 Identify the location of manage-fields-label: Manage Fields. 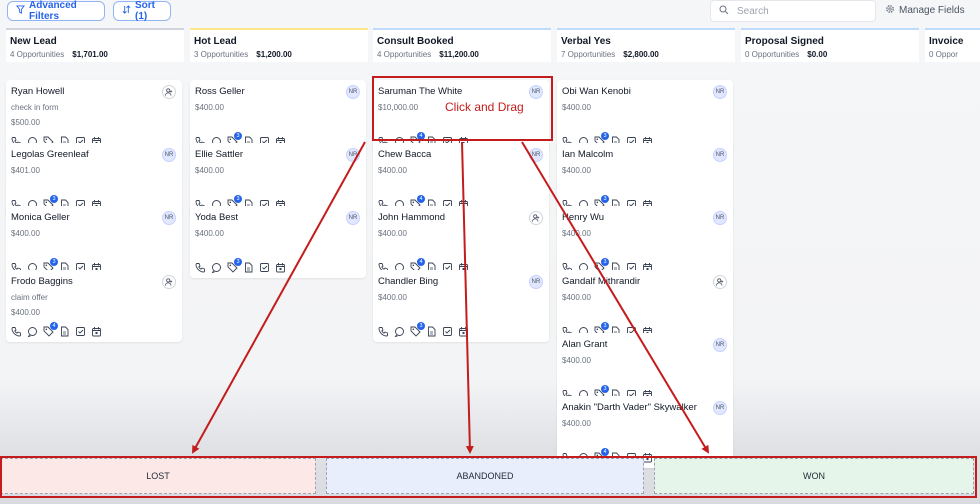
(932, 10).